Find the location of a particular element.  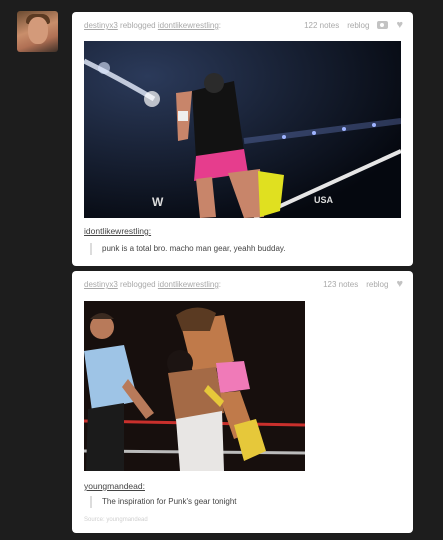

avatar is located at coordinates (37, 31).